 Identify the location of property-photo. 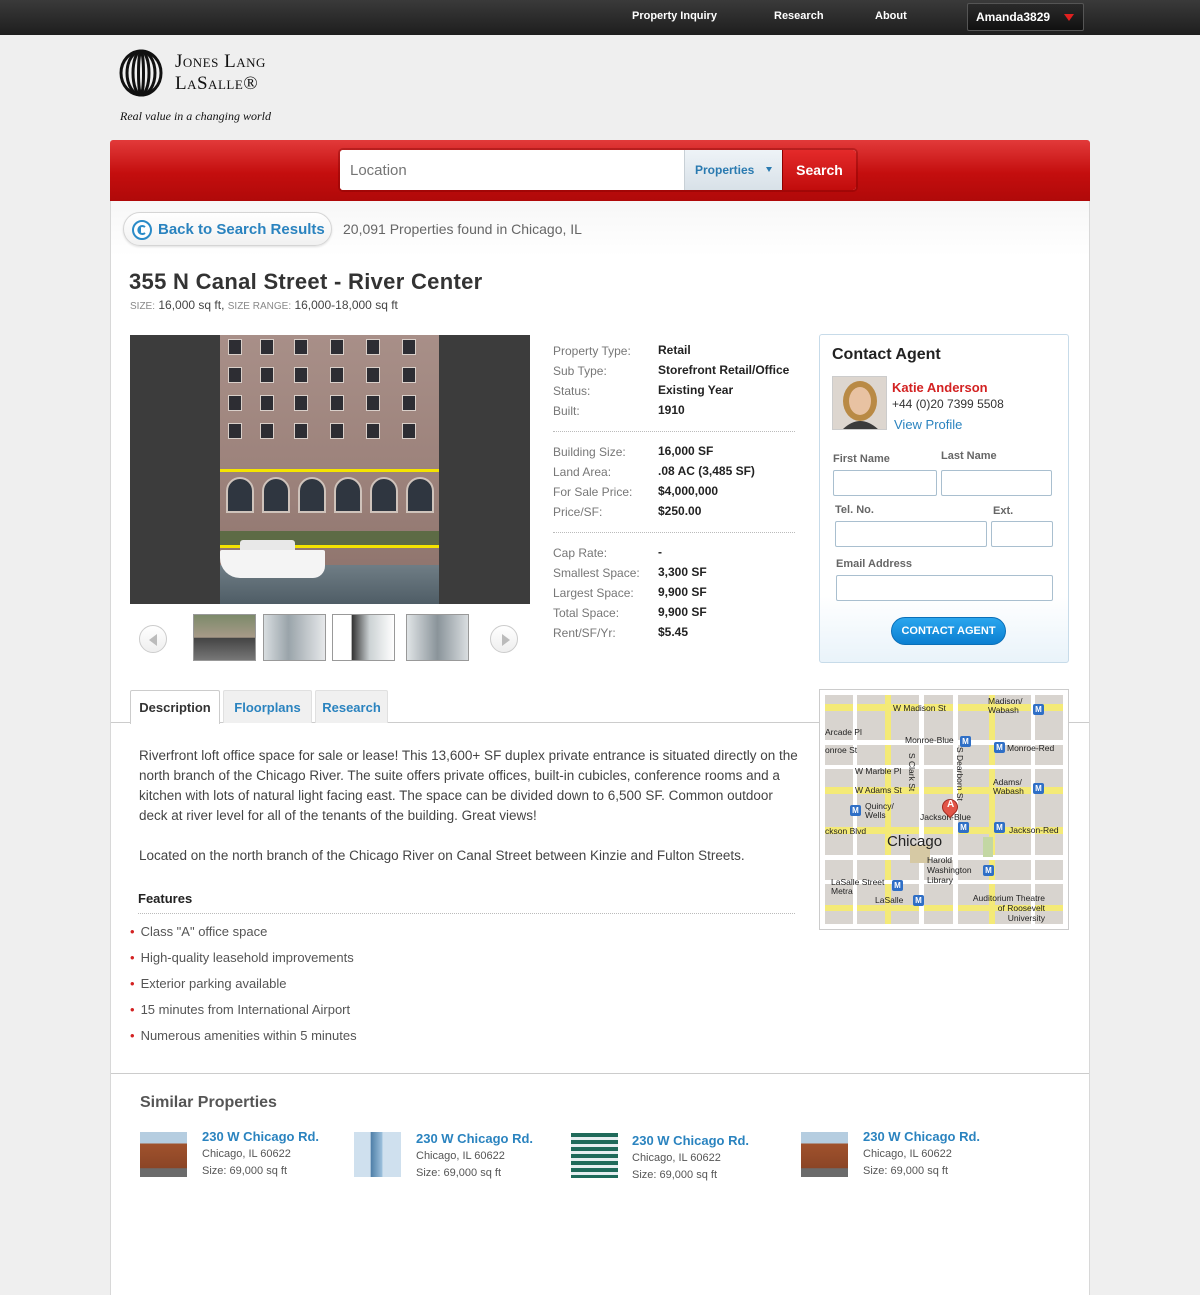
(330, 469).